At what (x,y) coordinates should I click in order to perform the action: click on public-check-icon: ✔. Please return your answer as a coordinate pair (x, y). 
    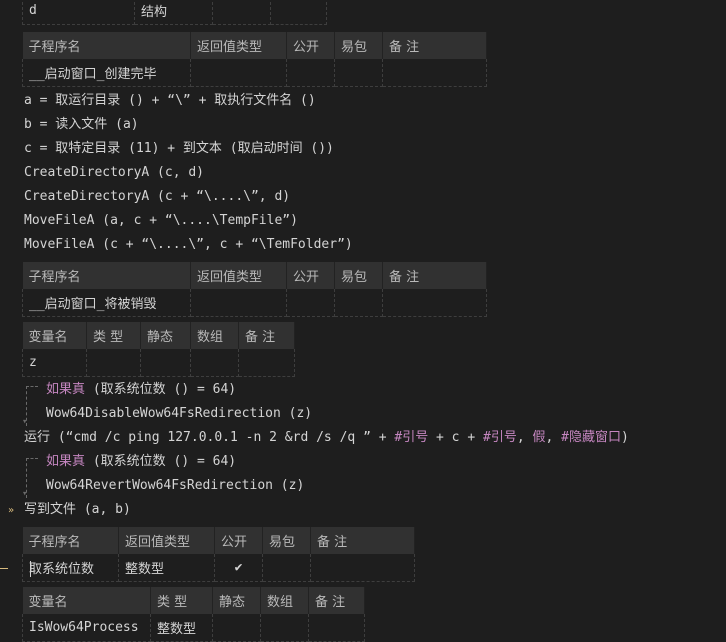
    Looking at the image, I should click on (238, 568).